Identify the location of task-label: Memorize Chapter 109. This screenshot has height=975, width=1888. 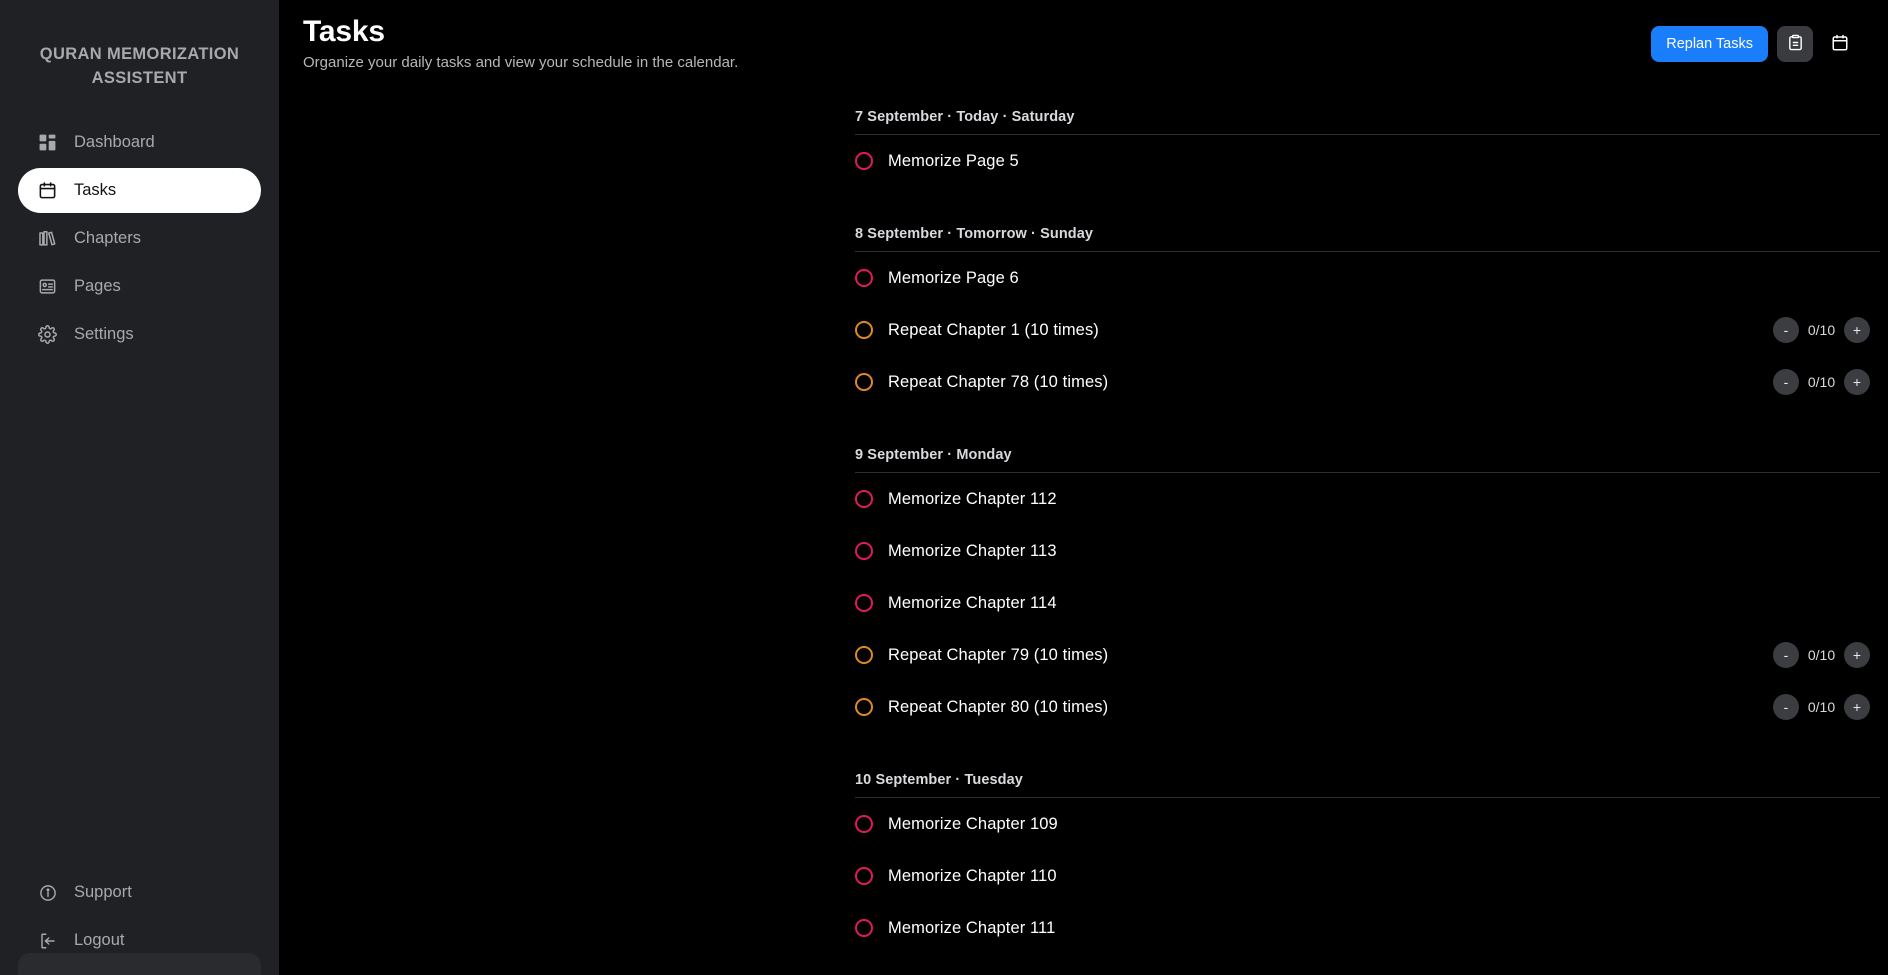
(973, 823).